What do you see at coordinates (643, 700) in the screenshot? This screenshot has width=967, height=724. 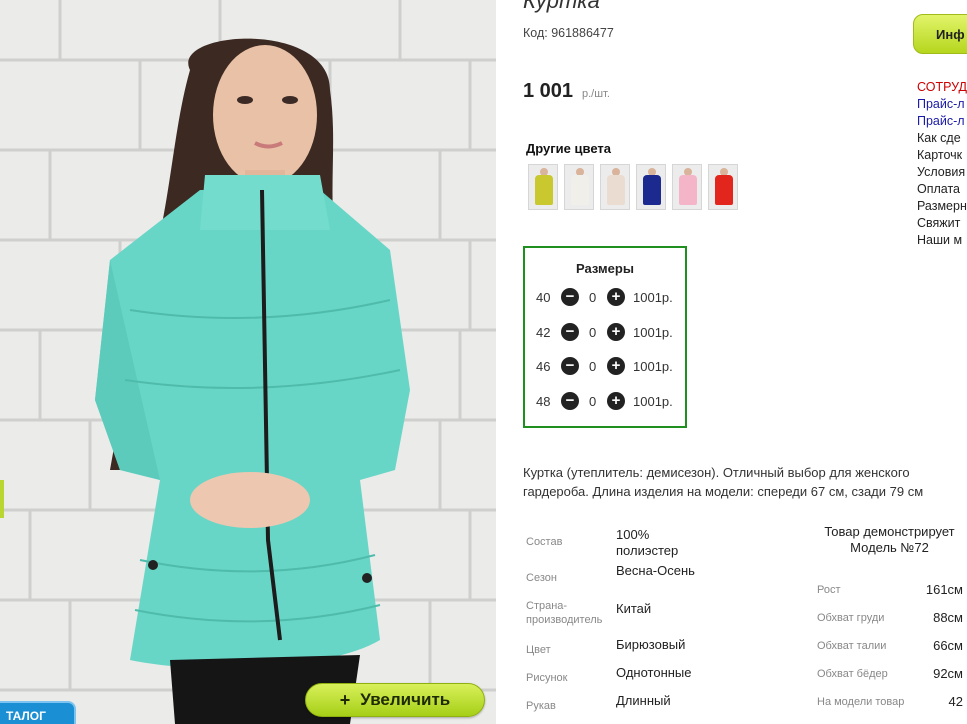 I see `spec-value: Длинный` at bounding box center [643, 700].